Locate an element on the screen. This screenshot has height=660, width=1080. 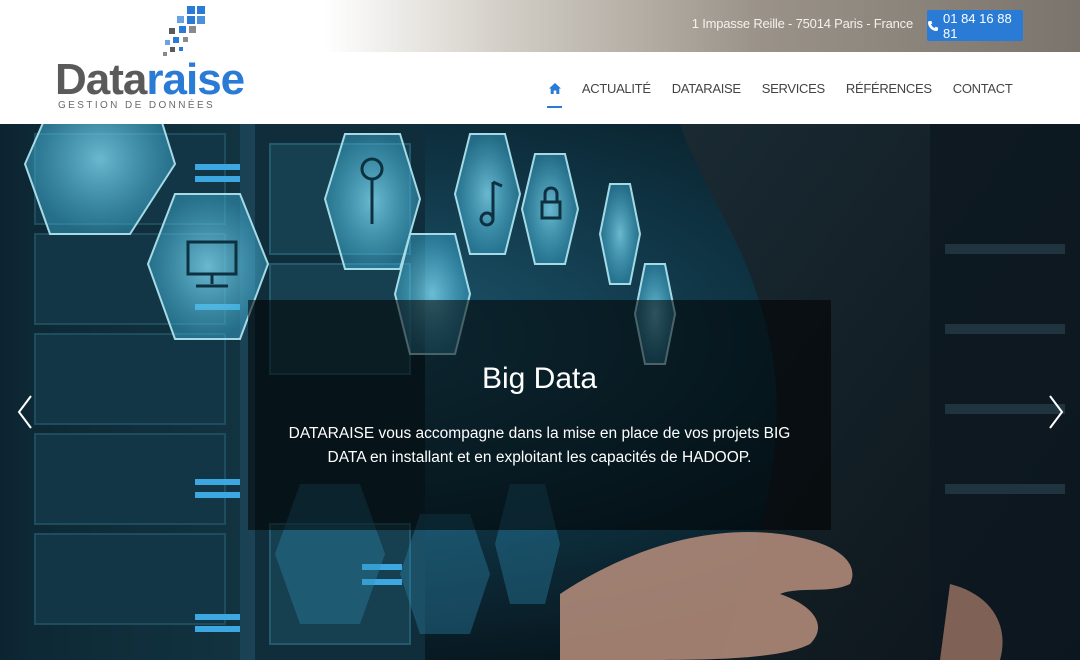
phone-icon is located at coordinates (933, 26).